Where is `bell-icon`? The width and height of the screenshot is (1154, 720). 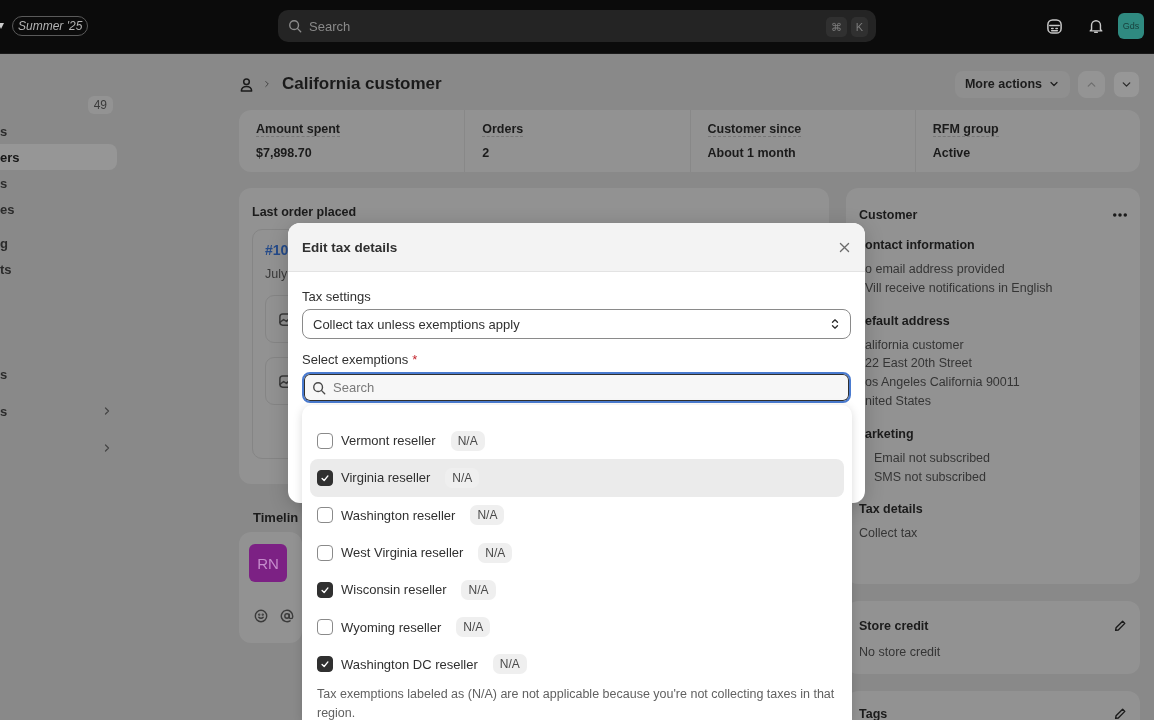 bell-icon is located at coordinates (1096, 26).